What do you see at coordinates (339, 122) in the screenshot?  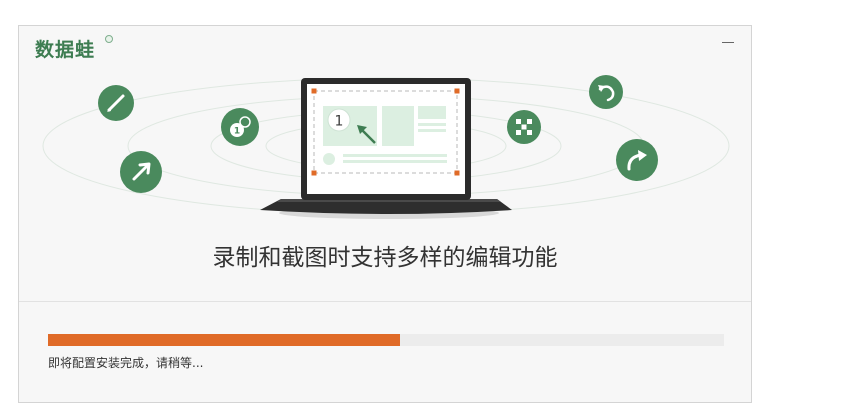 I see `number-marker-label: 1` at bounding box center [339, 122].